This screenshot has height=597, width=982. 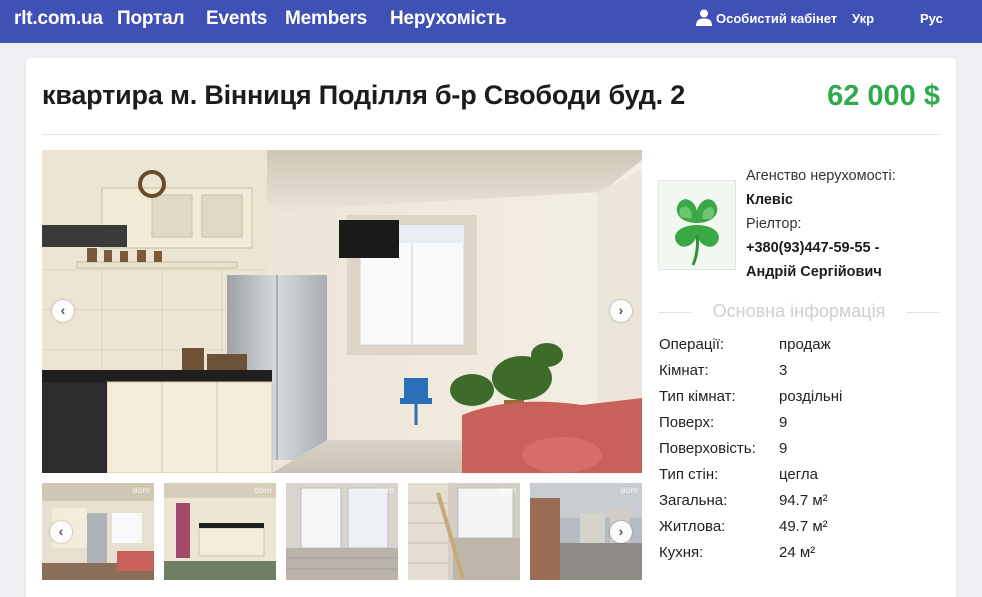 I want to click on info-row: Тип стін: цегла, so click(x=799, y=477).